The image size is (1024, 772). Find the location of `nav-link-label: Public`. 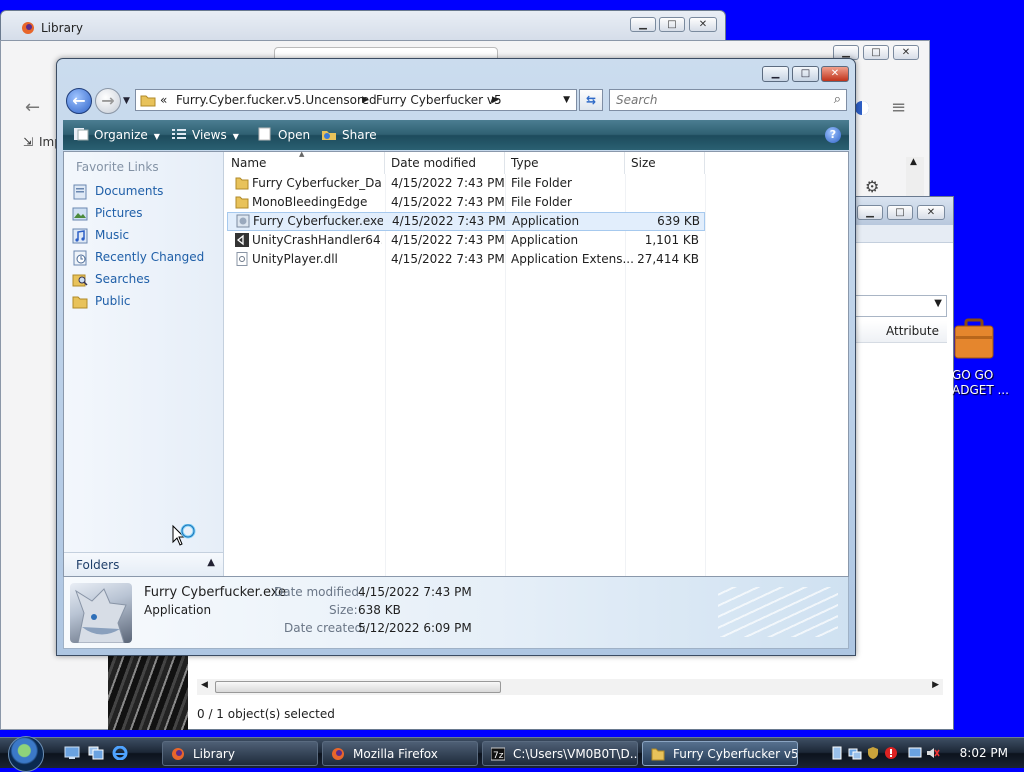

nav-link-label: Public is located at coordinates (113, 301).